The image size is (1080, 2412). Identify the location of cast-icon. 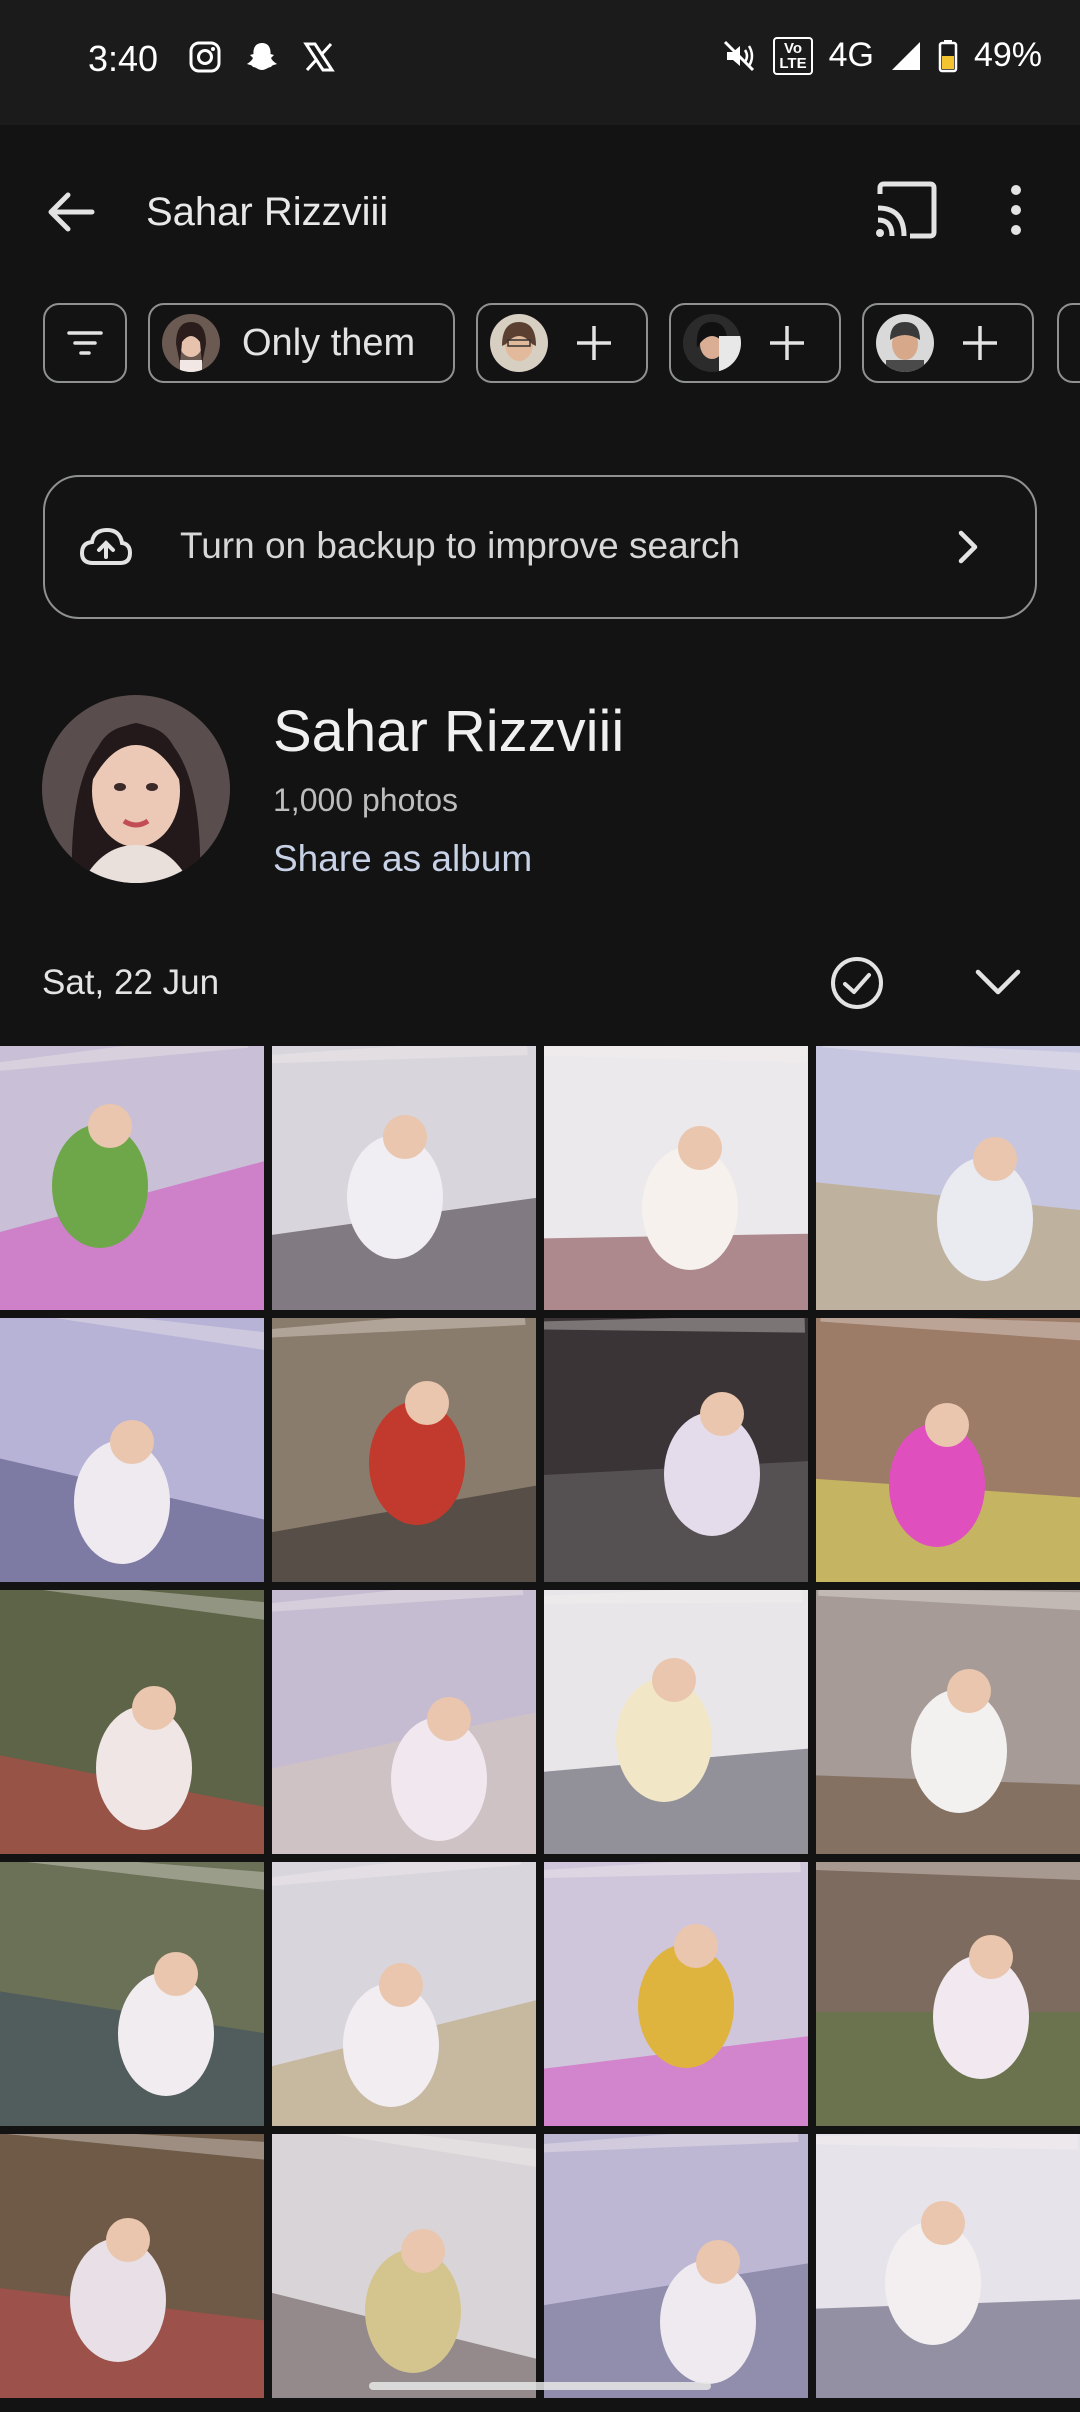
(905, 210).